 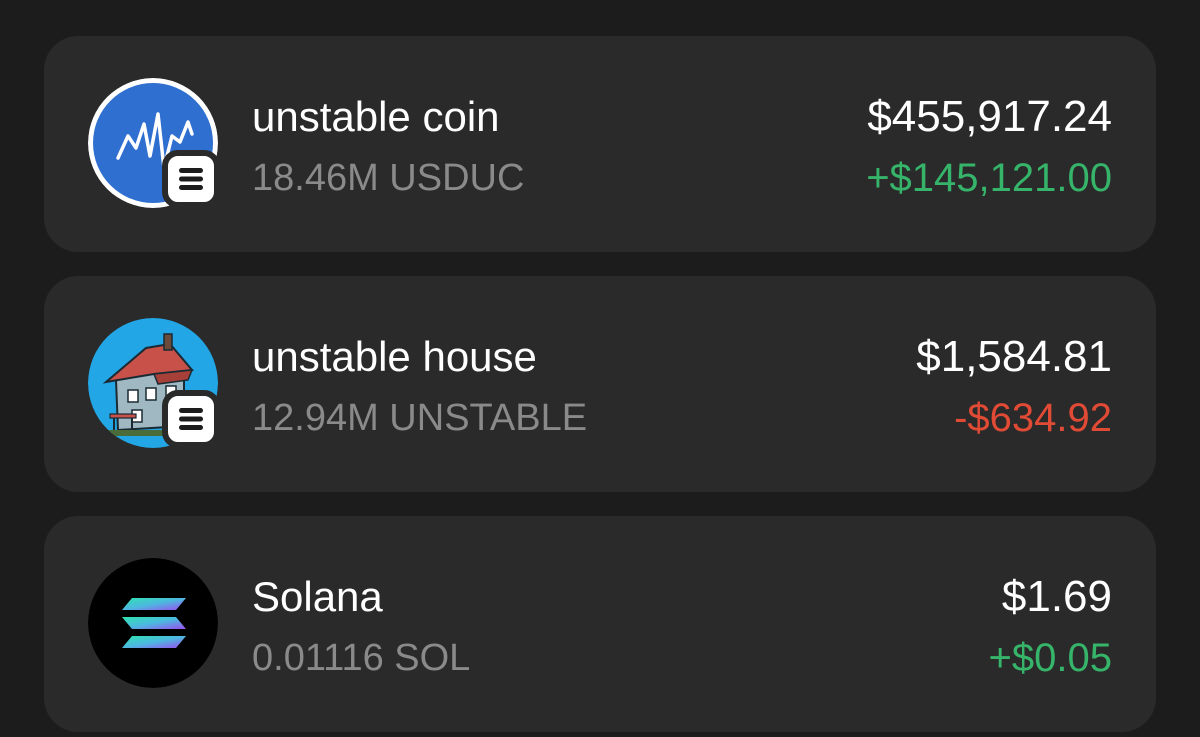 What do you see at coordinates (361, 658) in the screenshot?
I see `token-balance: 0.01116 SOL` at bounding box center [361, 658].